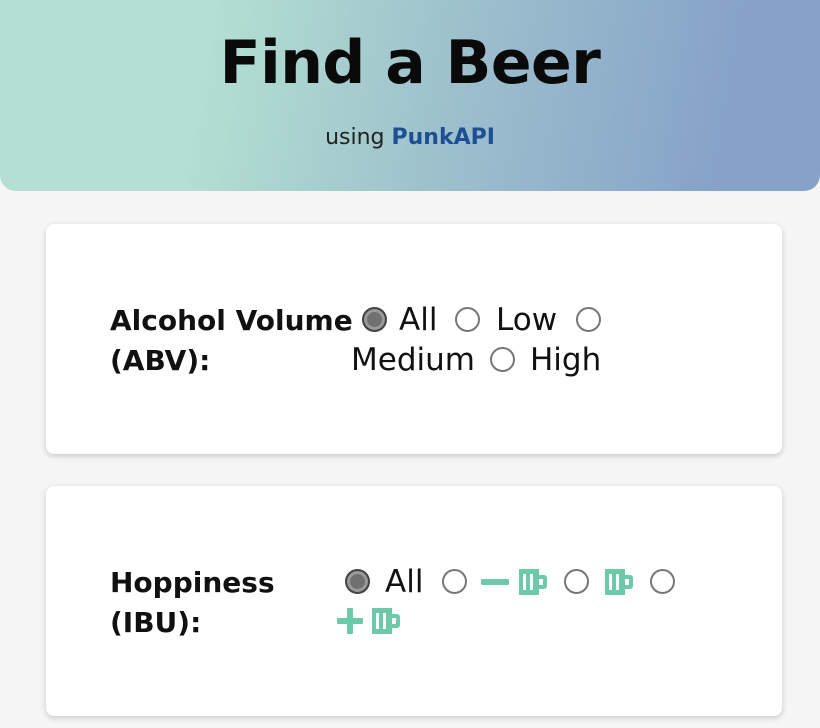 The width and height of the screenshot is (820, 728). Describe the element at coordinates (514, 582) in the screenshot. I see `minus-beer-mug-icon` at that location.